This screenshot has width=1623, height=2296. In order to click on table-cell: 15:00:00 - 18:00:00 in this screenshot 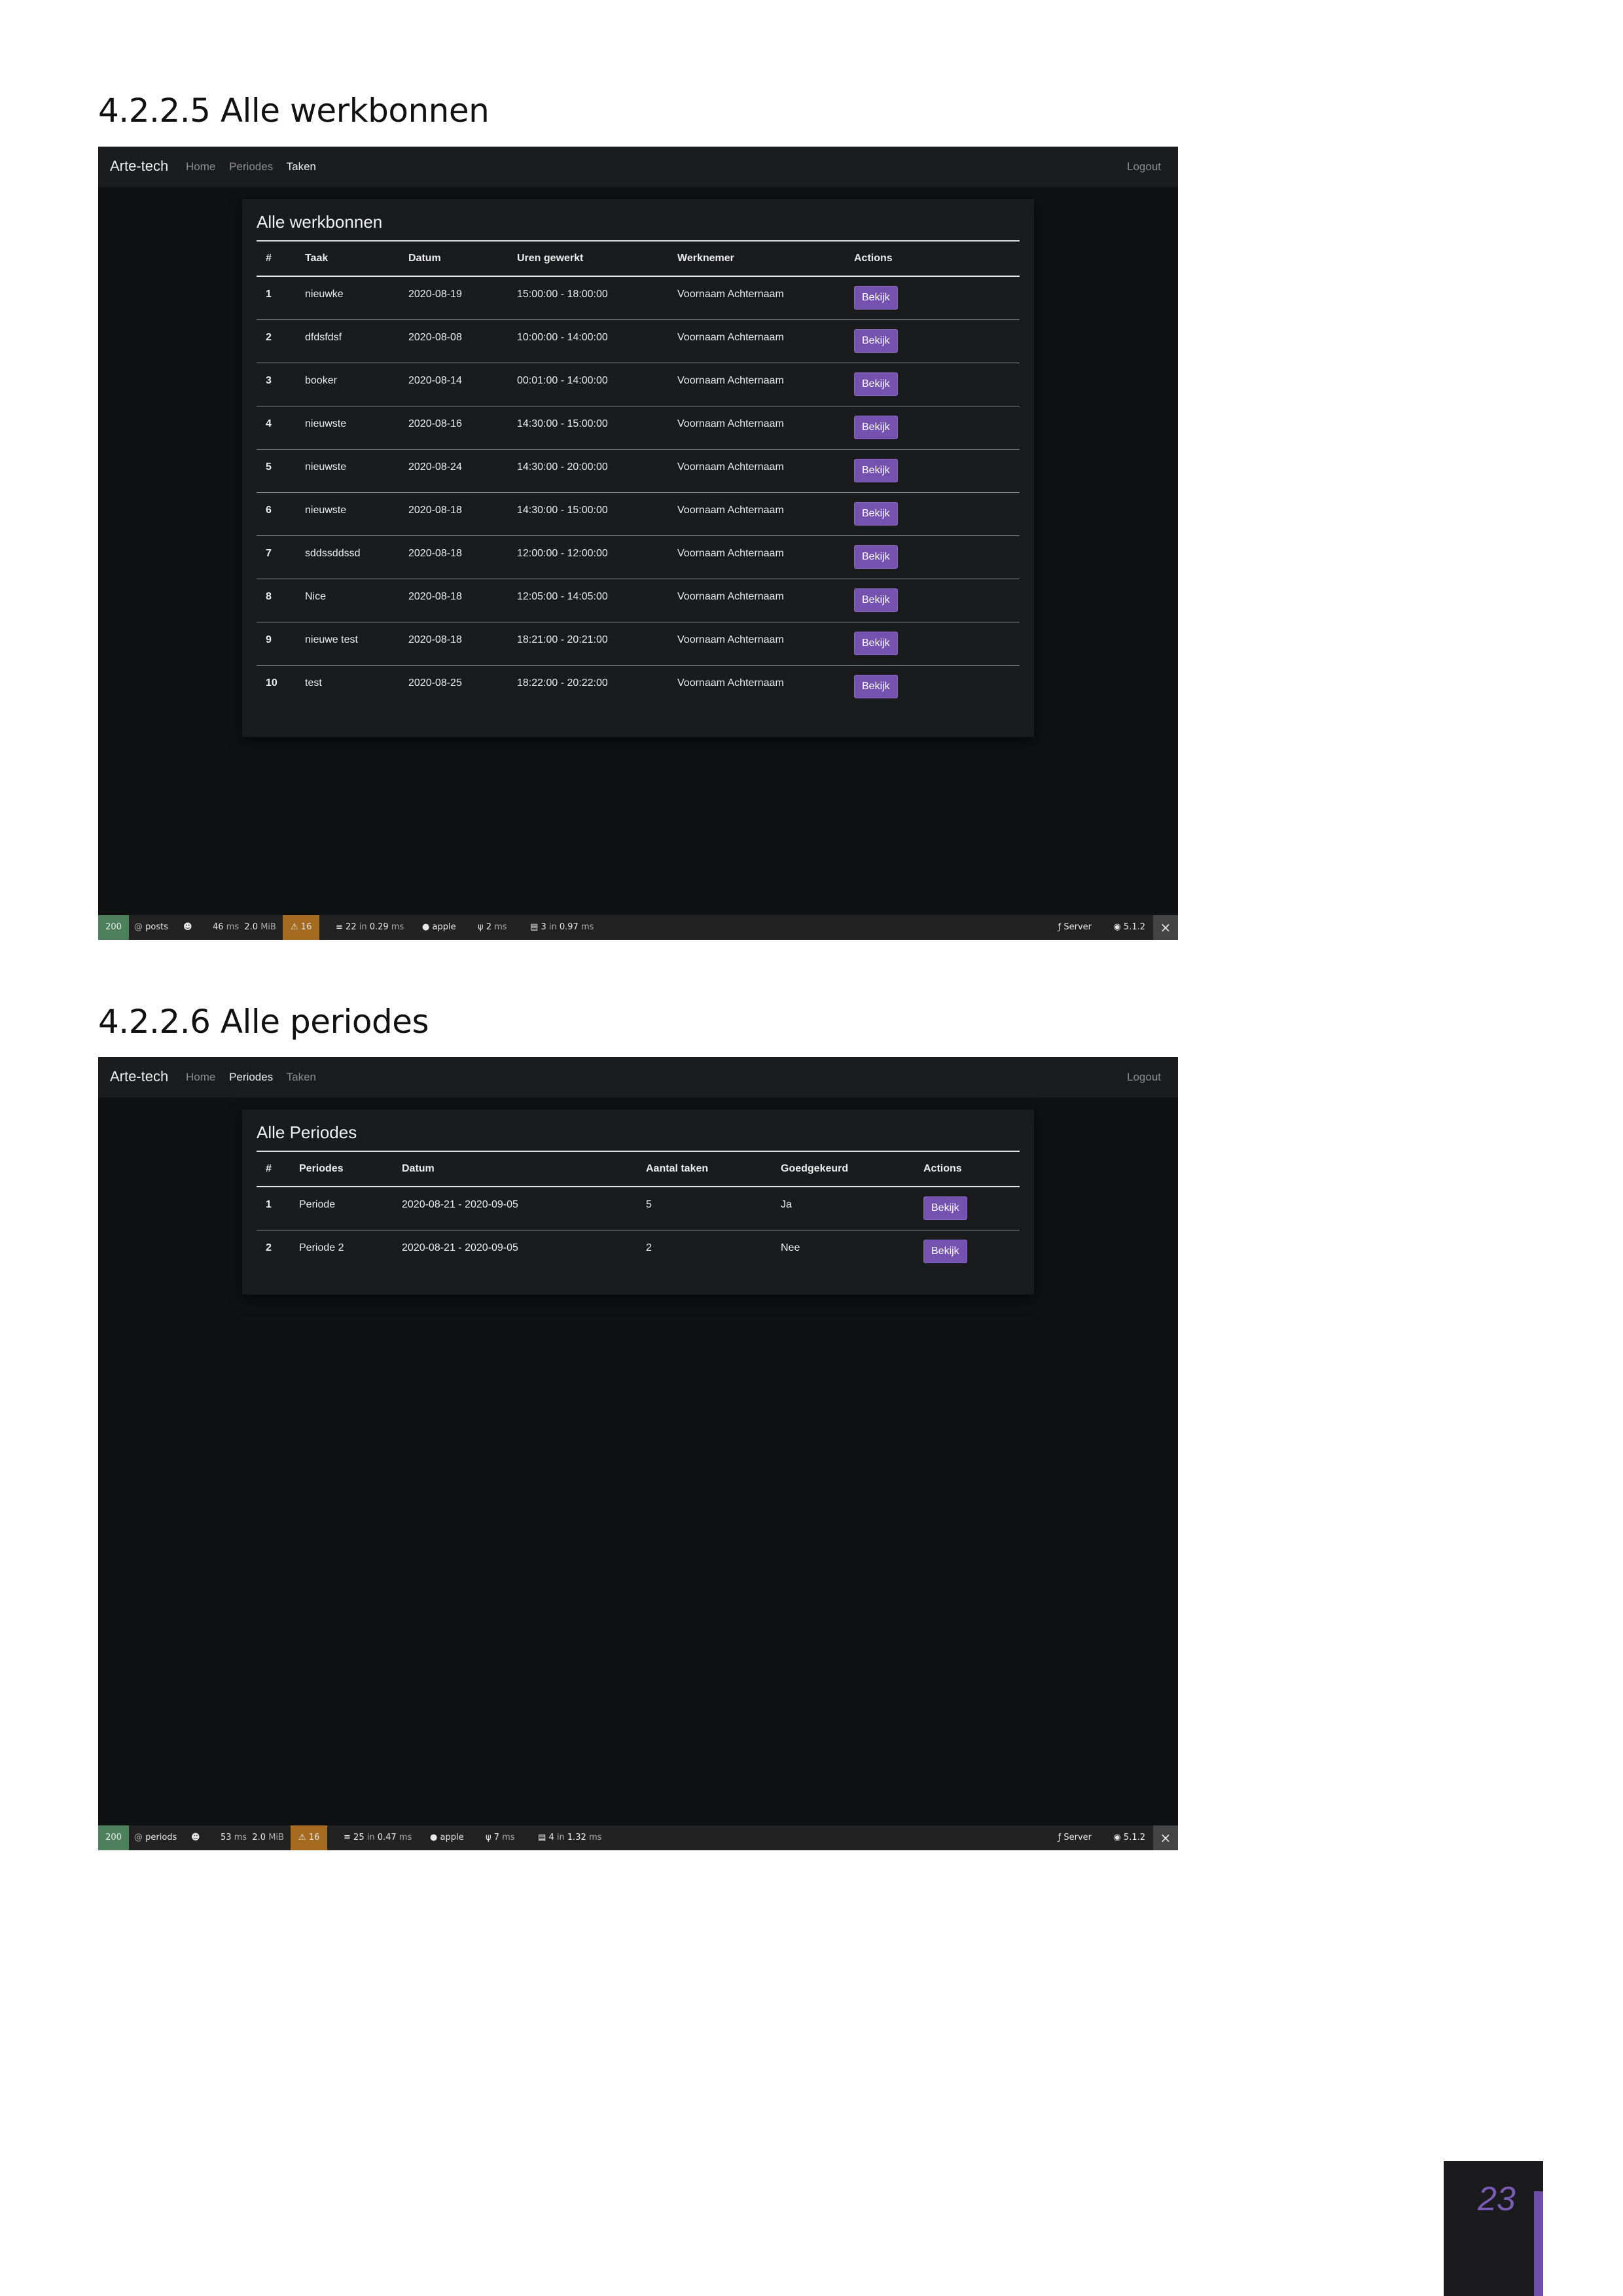, I will do `click(562, 294)`.